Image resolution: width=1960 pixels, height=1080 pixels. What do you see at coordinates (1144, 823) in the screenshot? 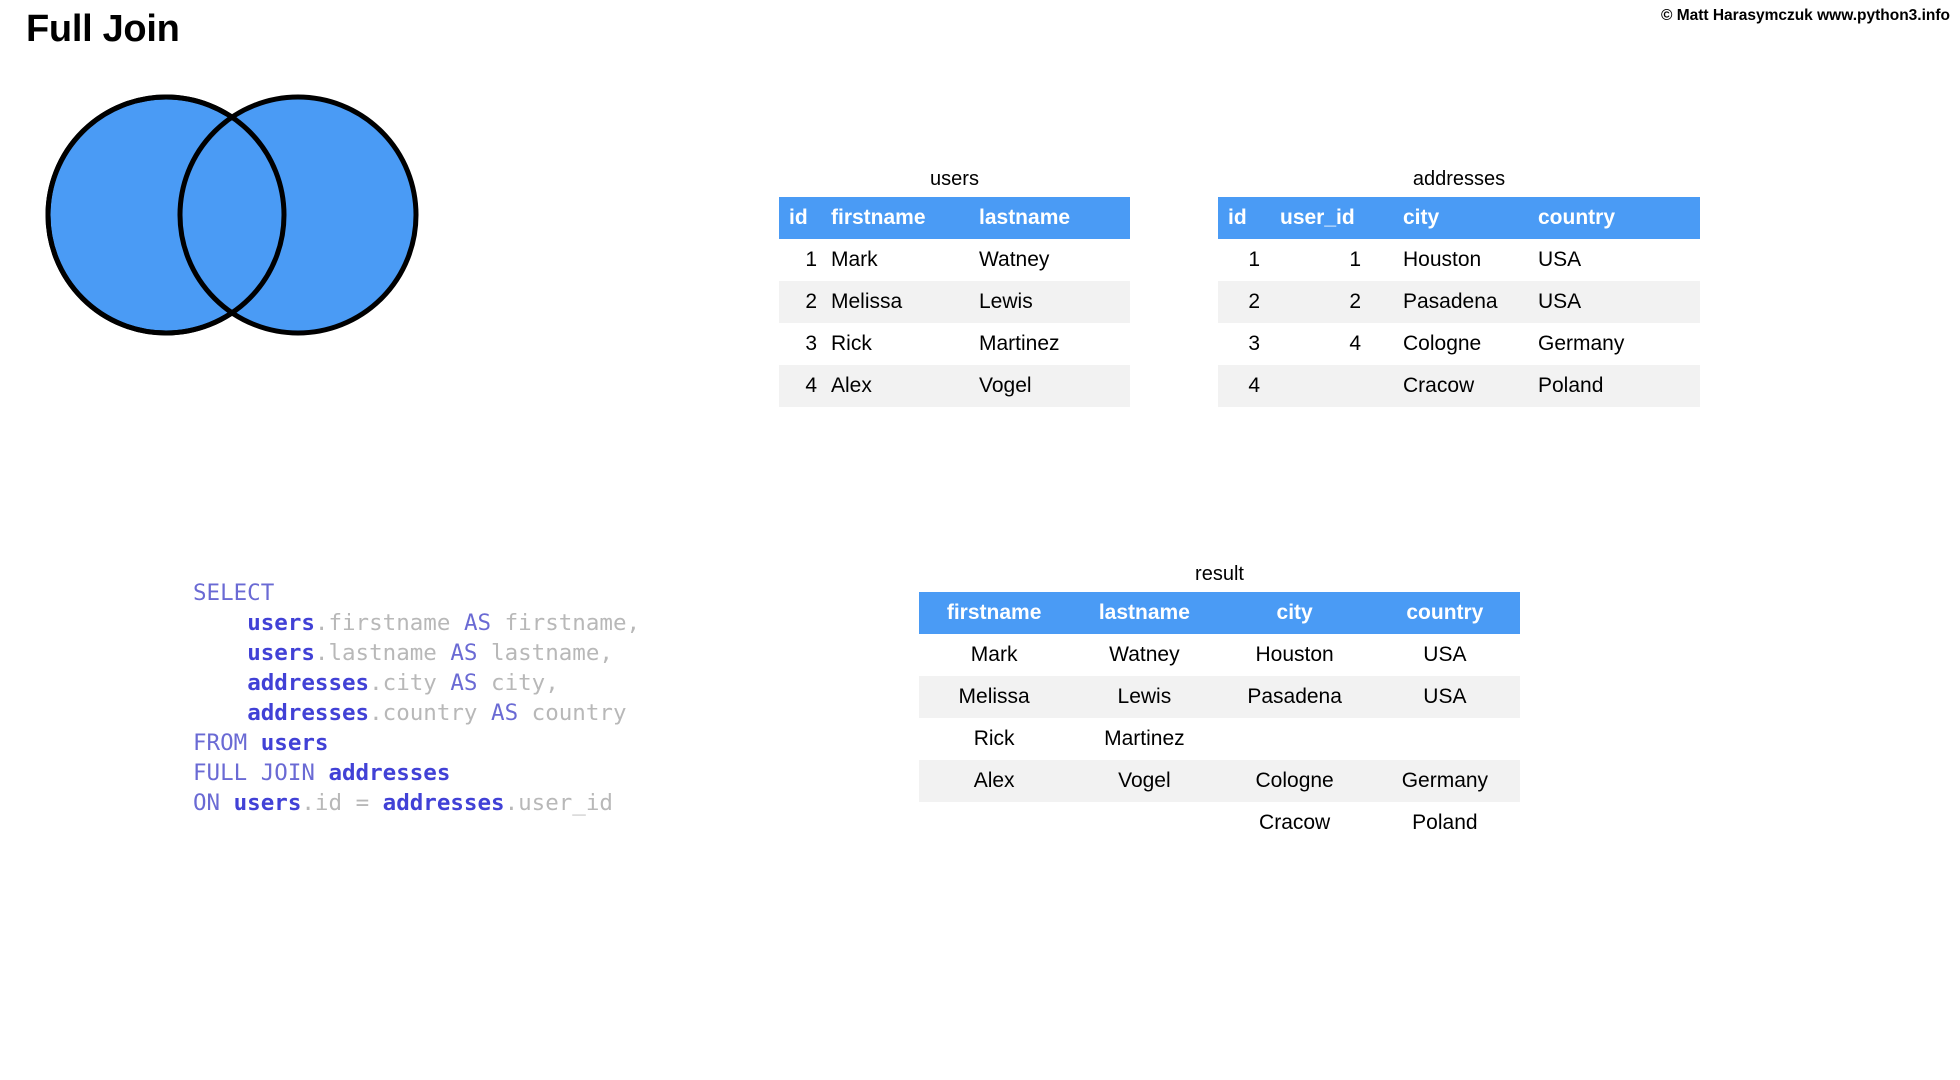
I see `cell-lastname` at bounding box center [1144, 823].